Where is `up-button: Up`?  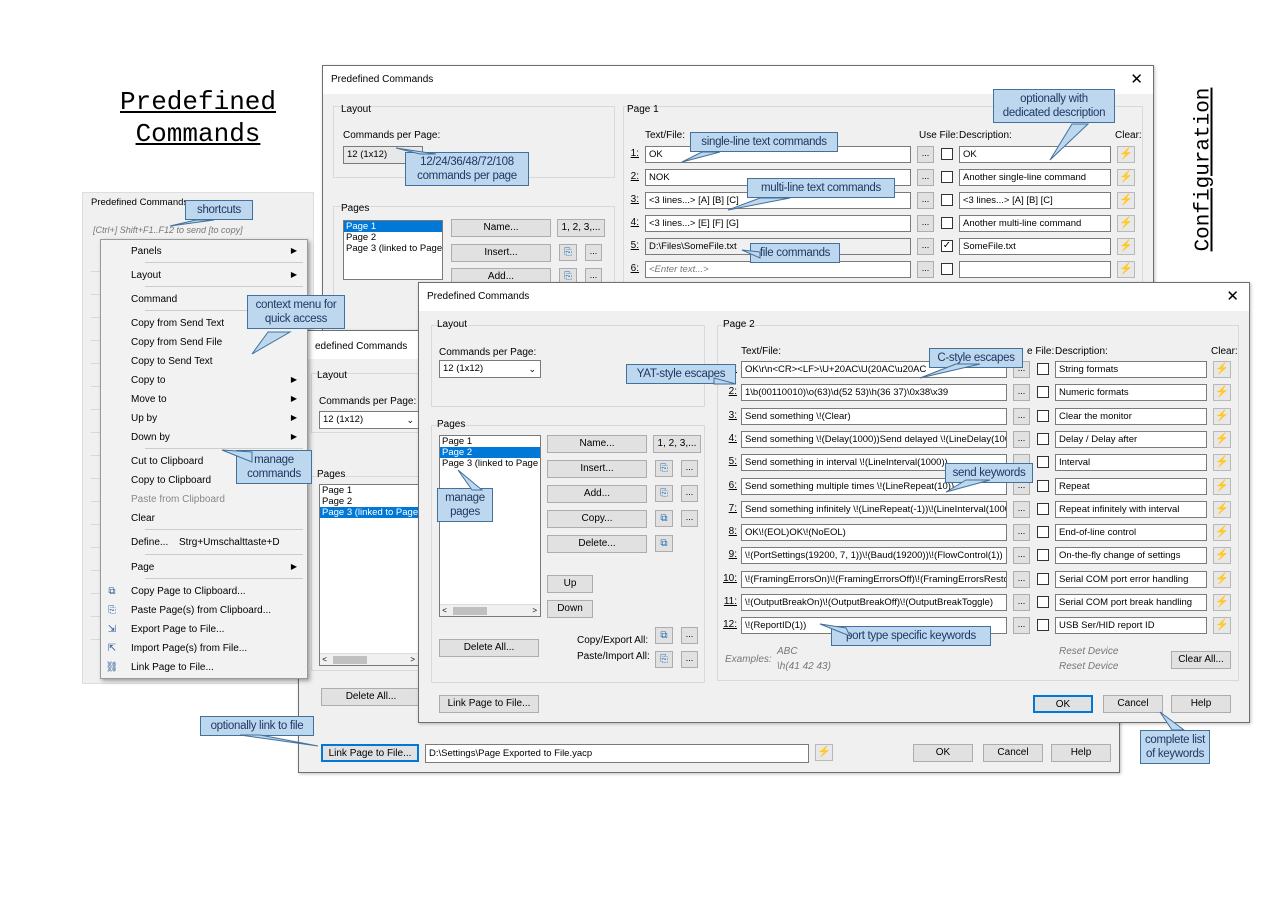
up-button: Up is located at coordinates (570, 584).